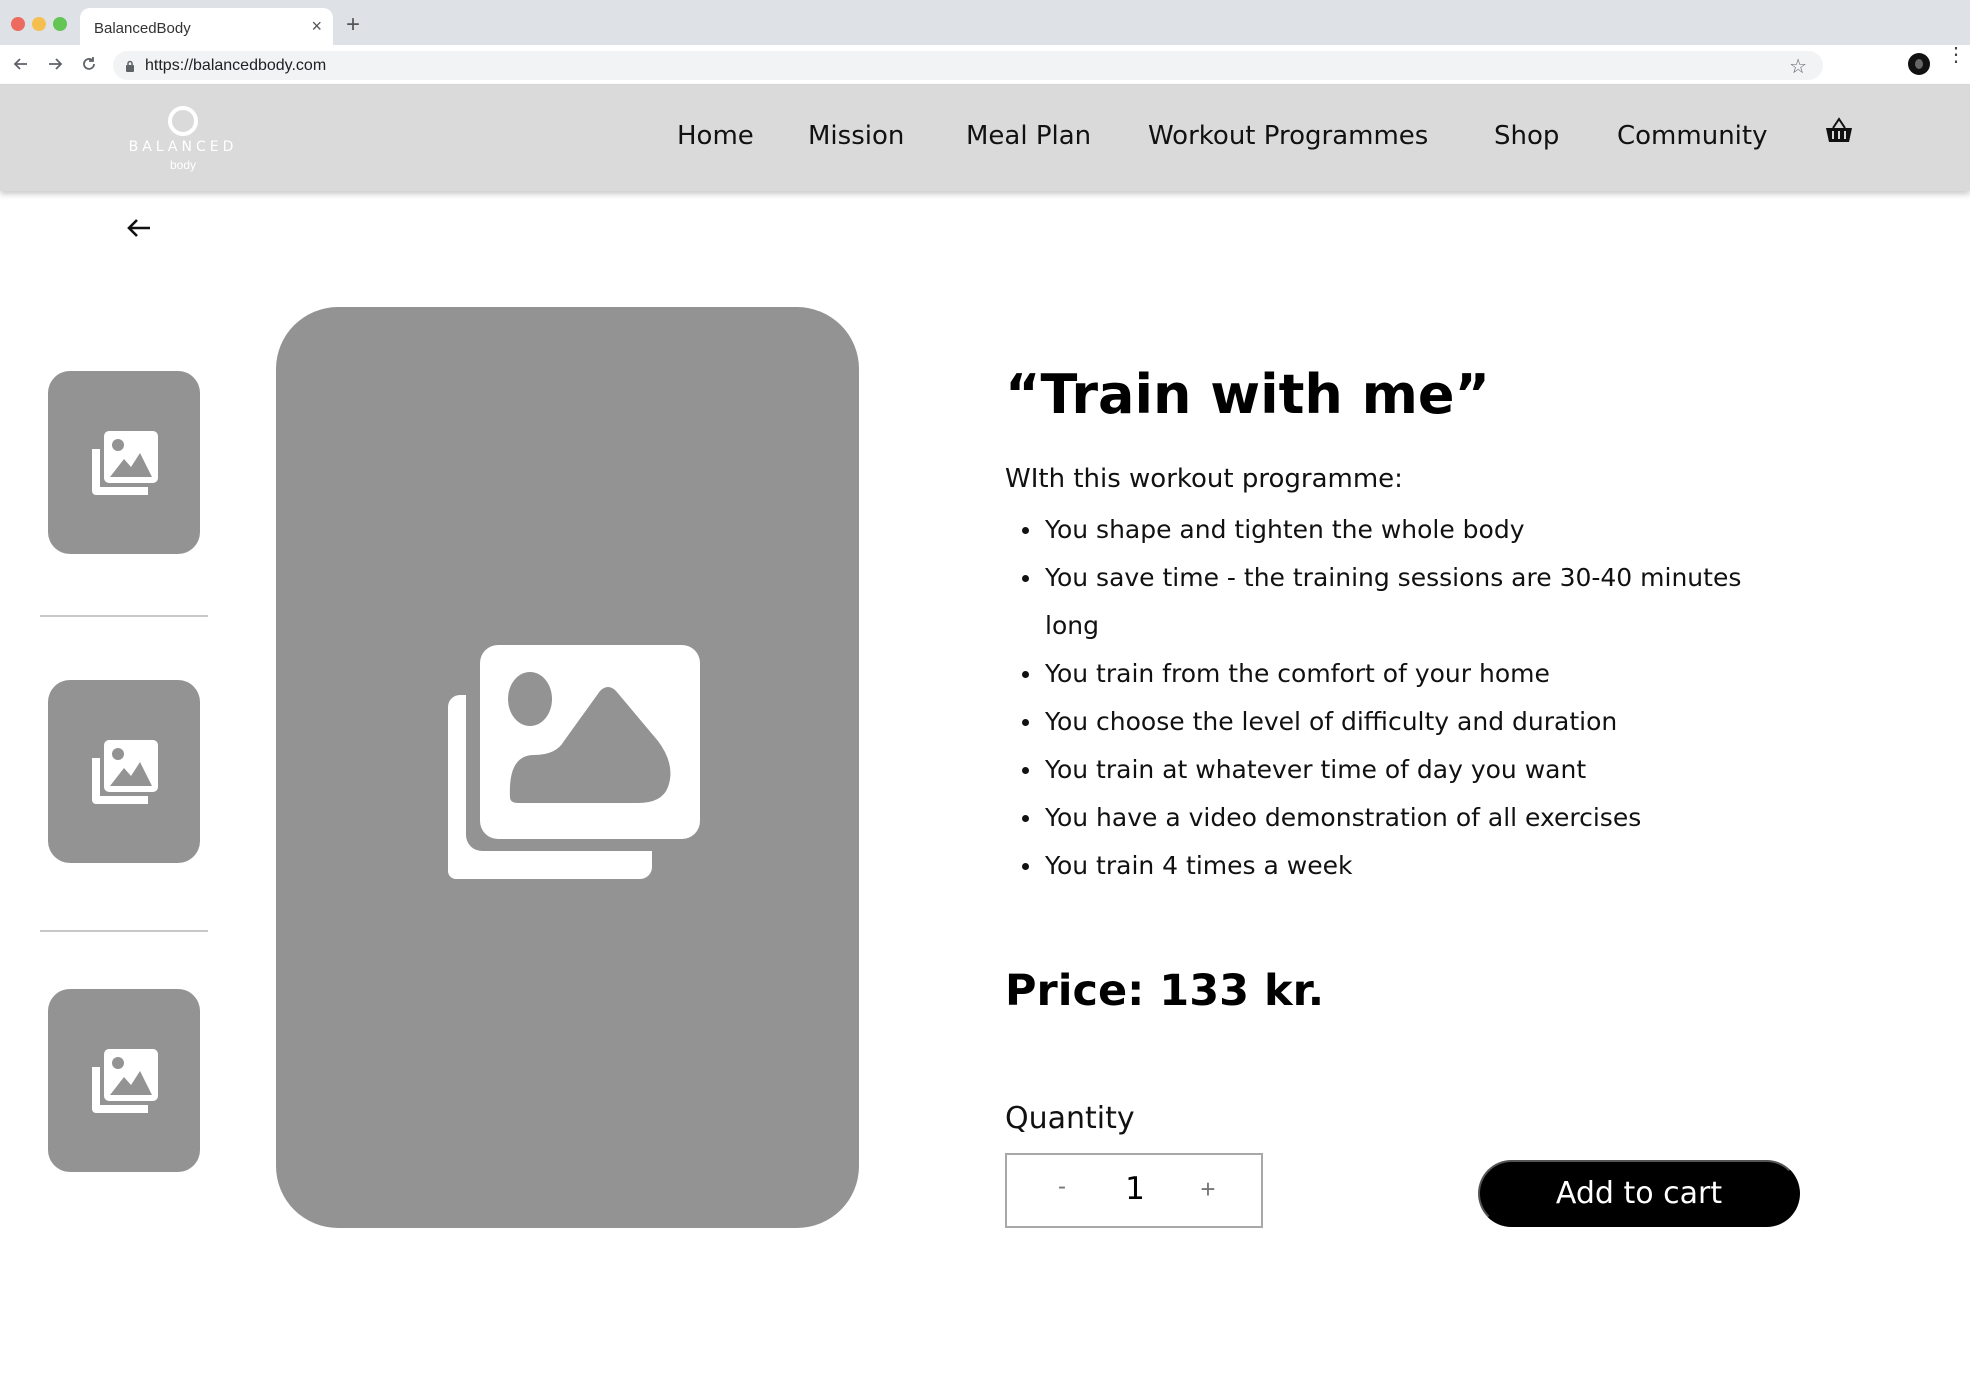  I want to click on benefit-item: You shape and tighten the whole body, so click(1385, 530).